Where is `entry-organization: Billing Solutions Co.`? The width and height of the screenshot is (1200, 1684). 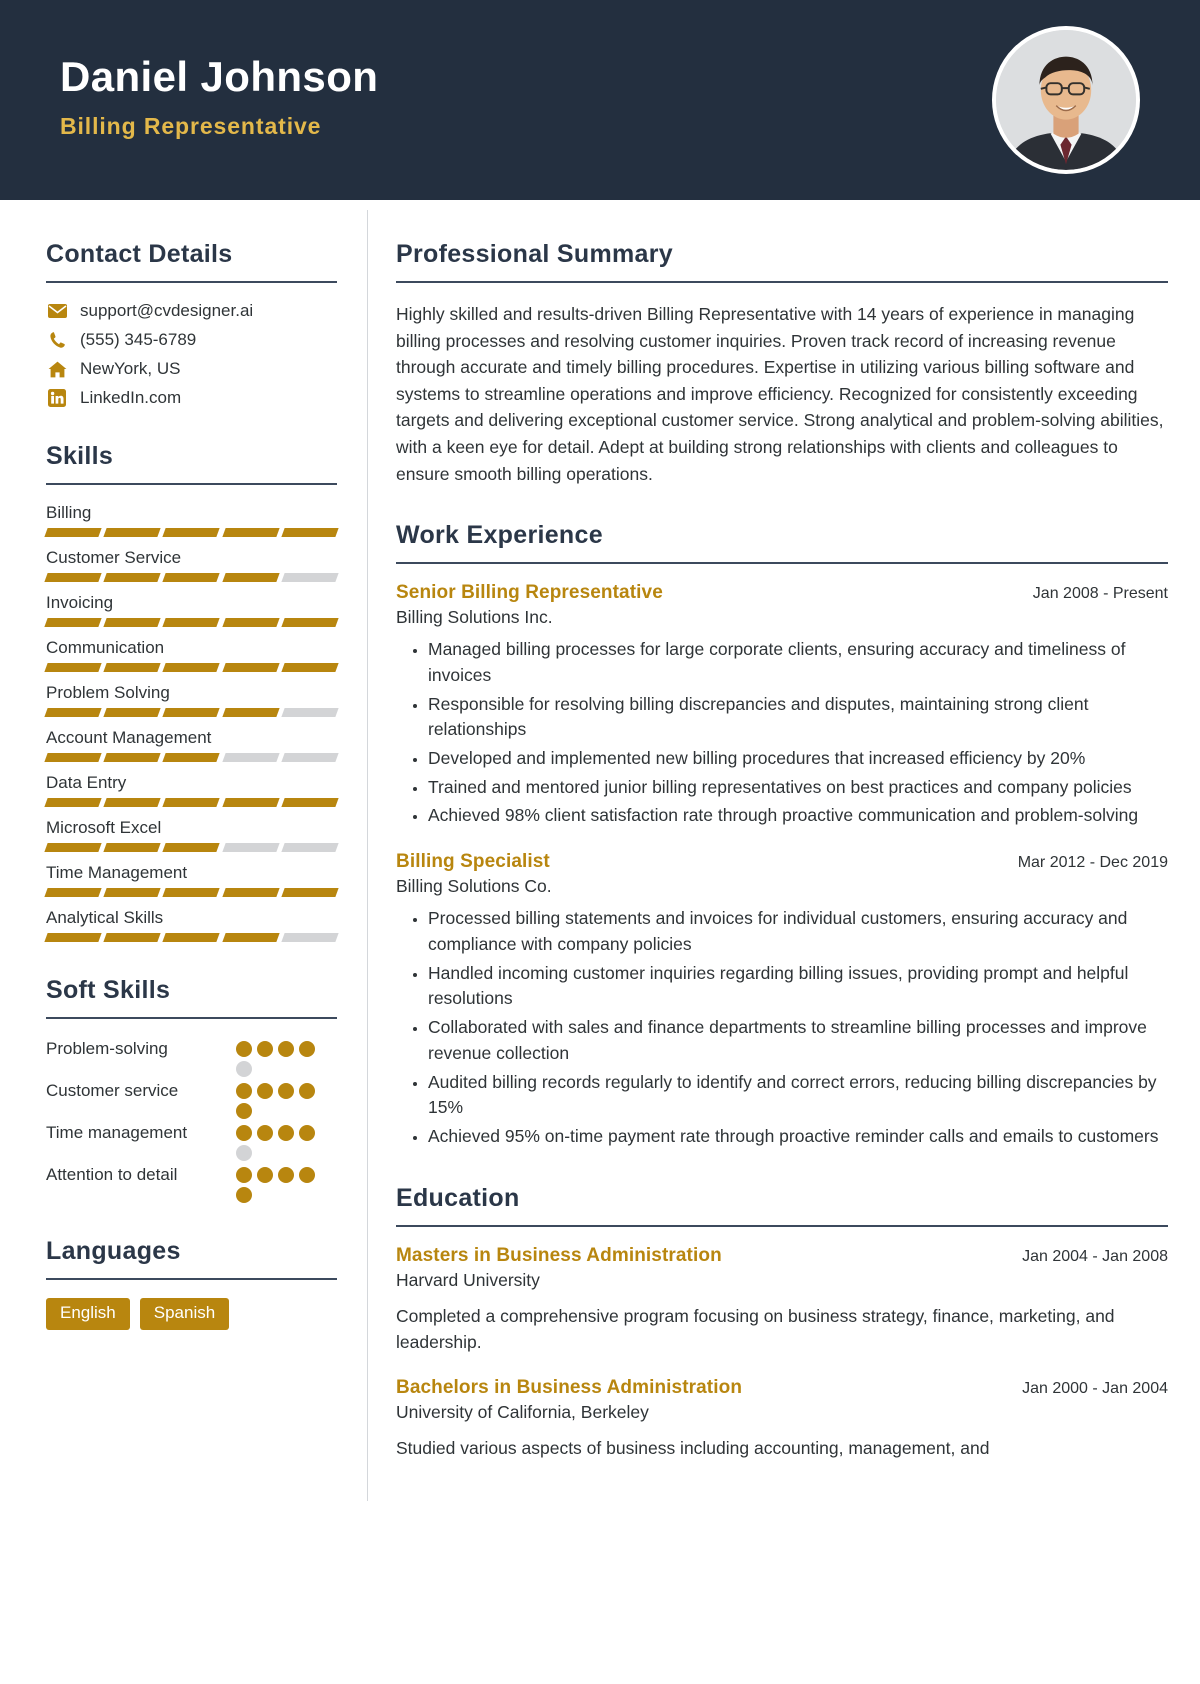 entry-organization: Billing Solutions Co. is located at coordinates (474, 886).